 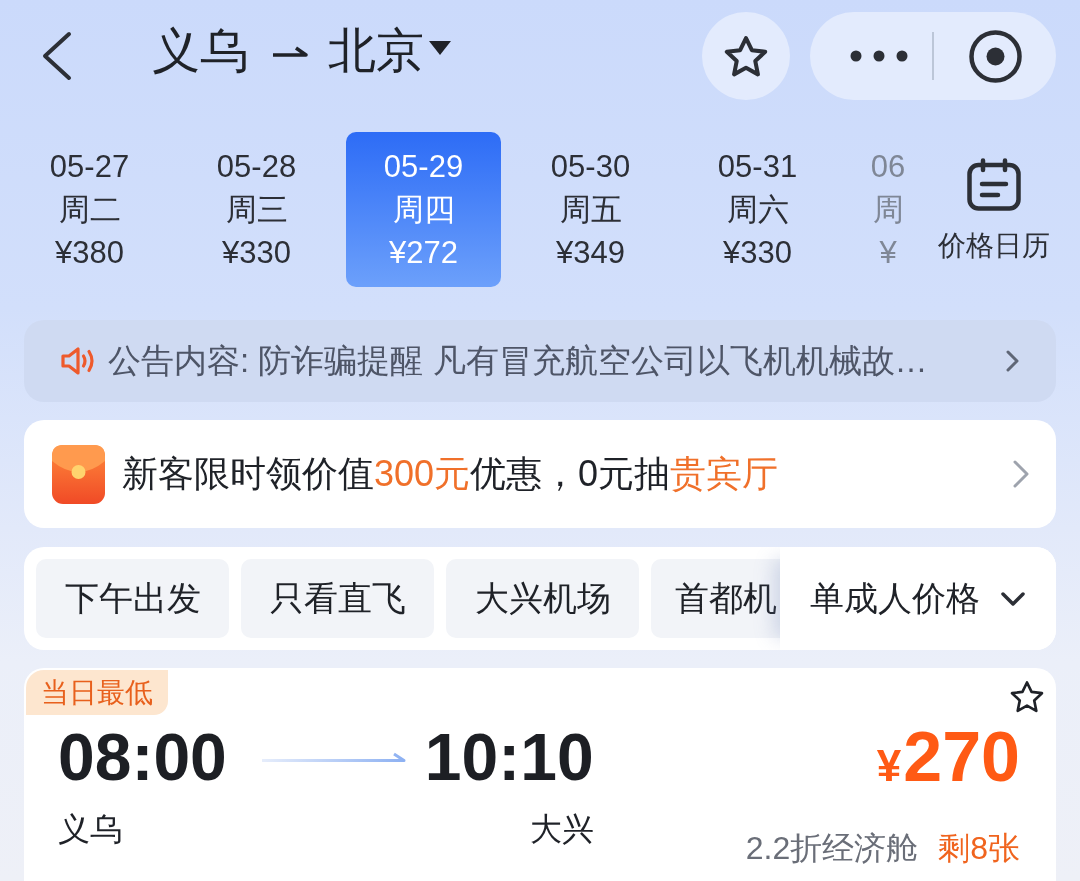 What do you see at coordinates (561, 829) in the screenshot?
I see `arrival-airport: 大兴` at bounding box center [561, 829].